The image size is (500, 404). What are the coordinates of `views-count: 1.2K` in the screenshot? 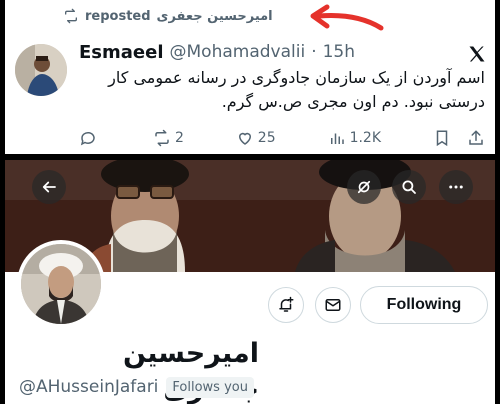 It's located at (365, 138).